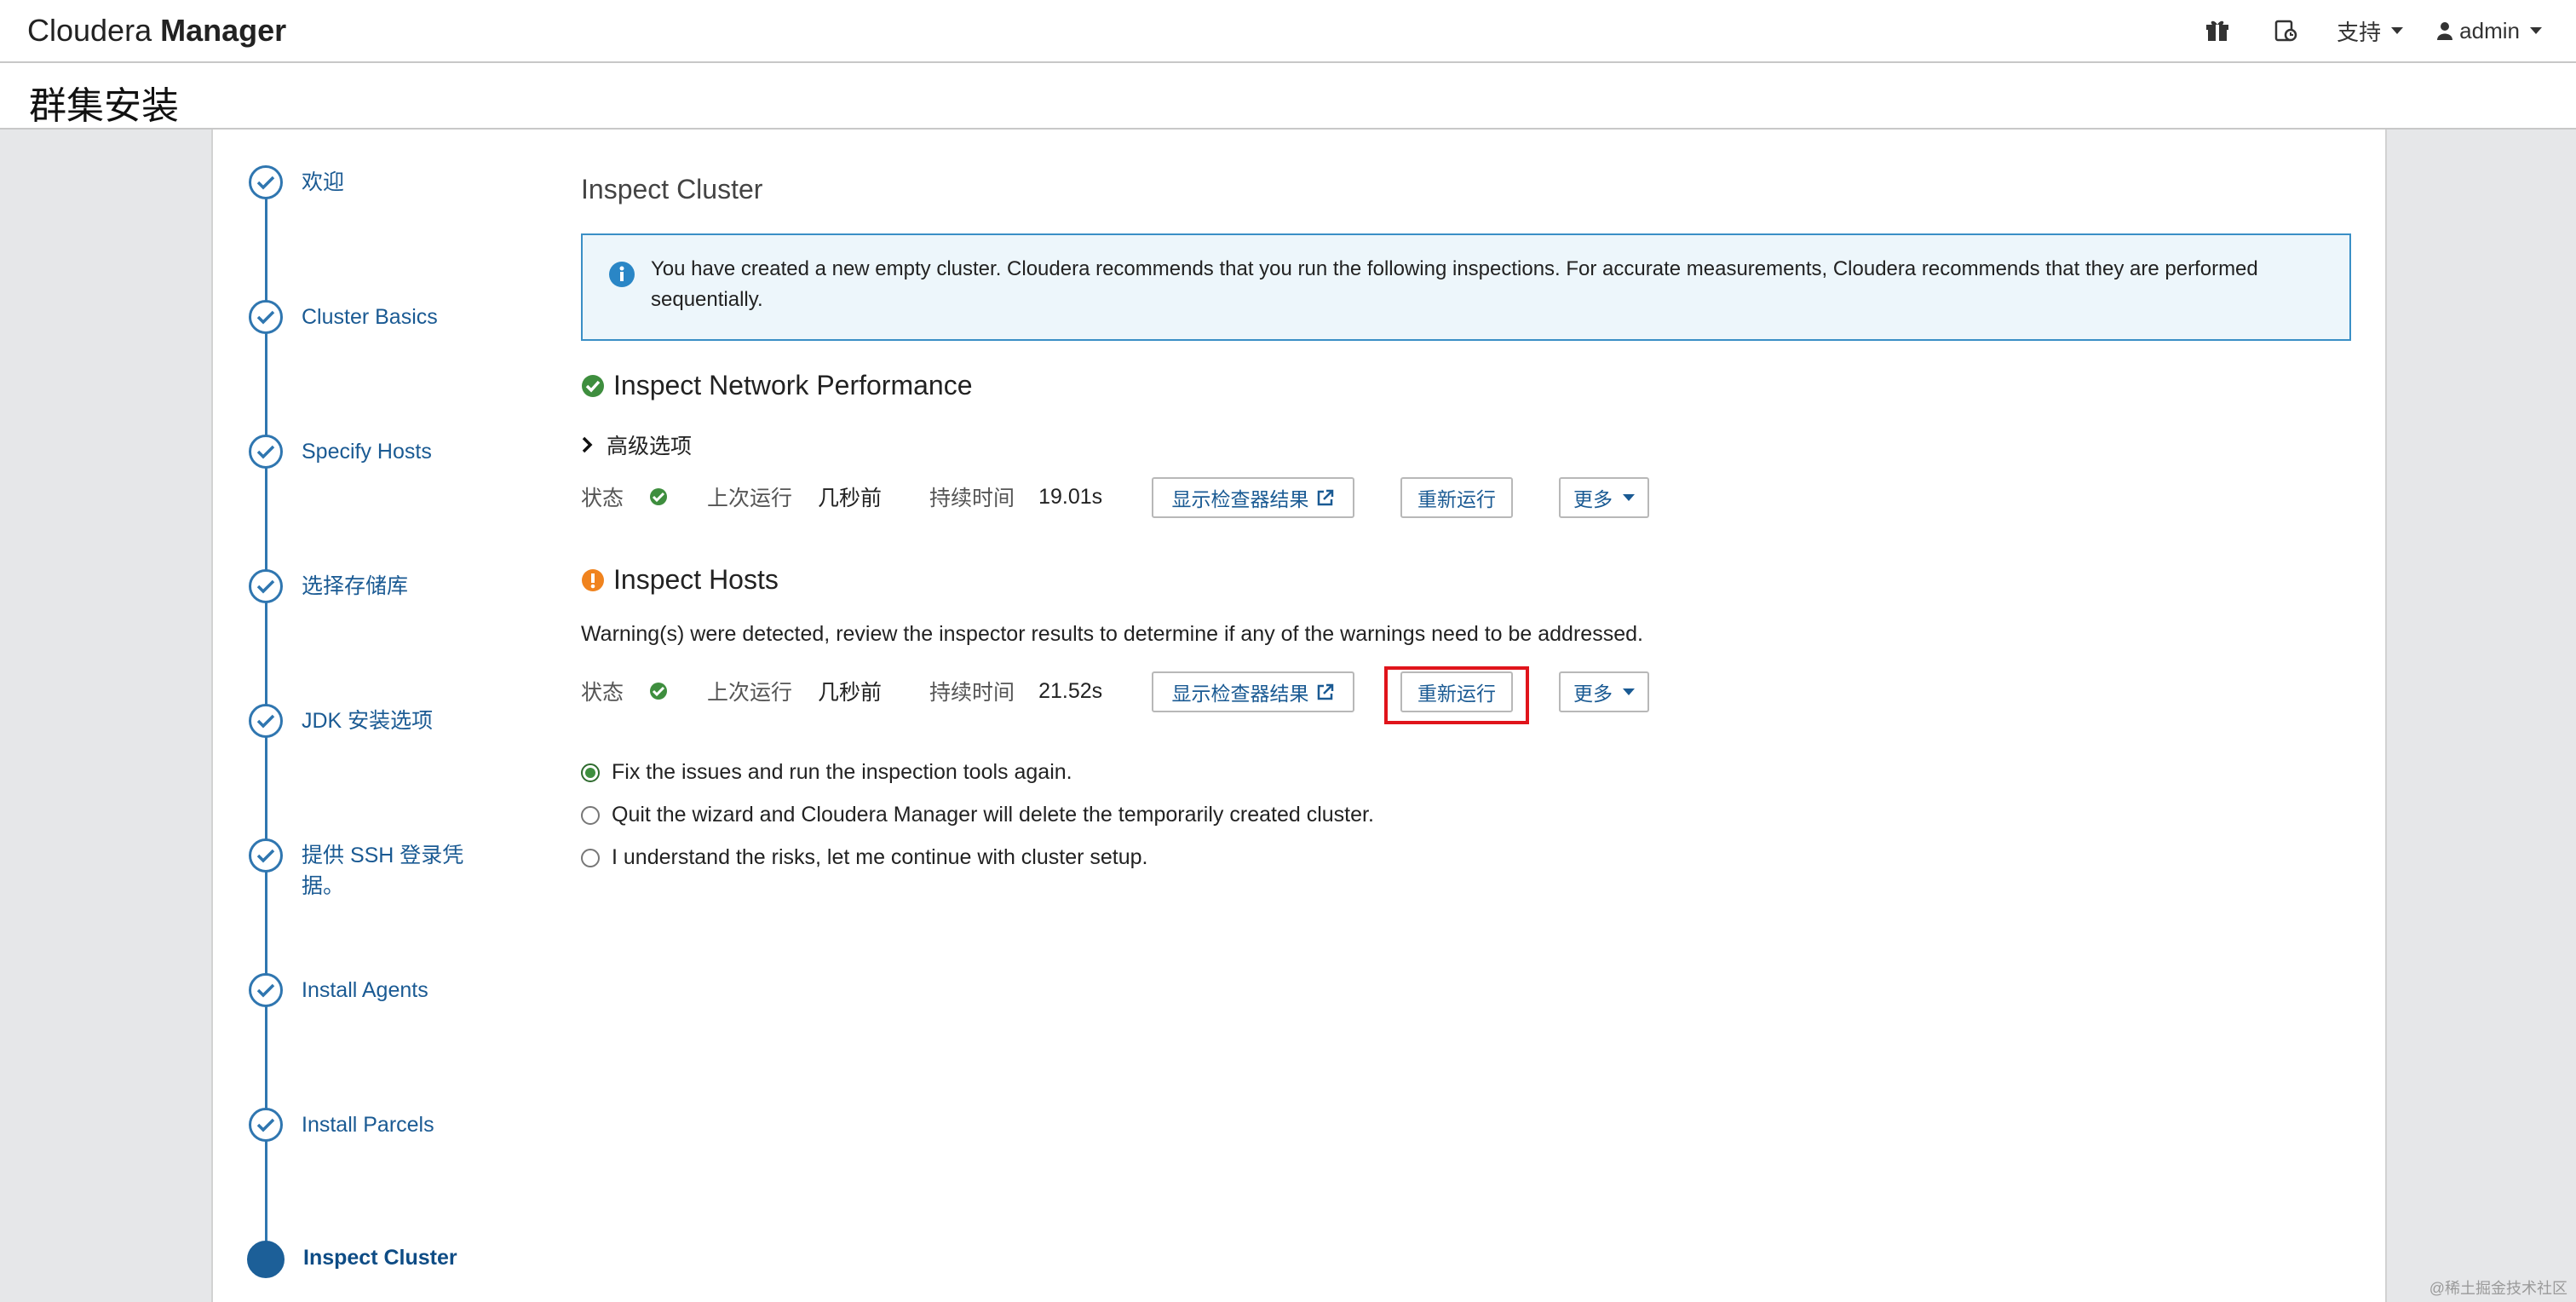 The width and height of the screenshot is (2576, 1302). I want to click on watermark: @稀土掘金技术社区, so click(2498, 1288).